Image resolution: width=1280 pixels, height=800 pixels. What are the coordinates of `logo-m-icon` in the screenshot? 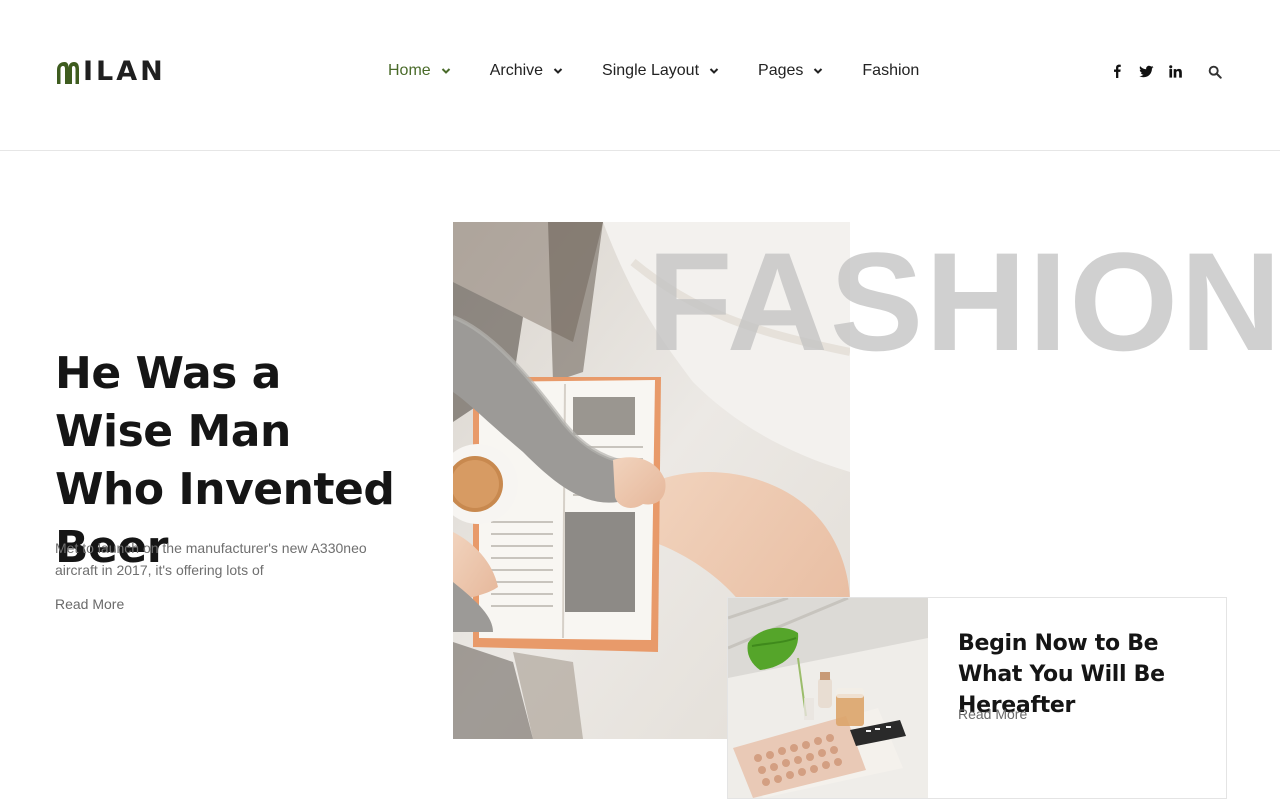 It's located at (68, 73).